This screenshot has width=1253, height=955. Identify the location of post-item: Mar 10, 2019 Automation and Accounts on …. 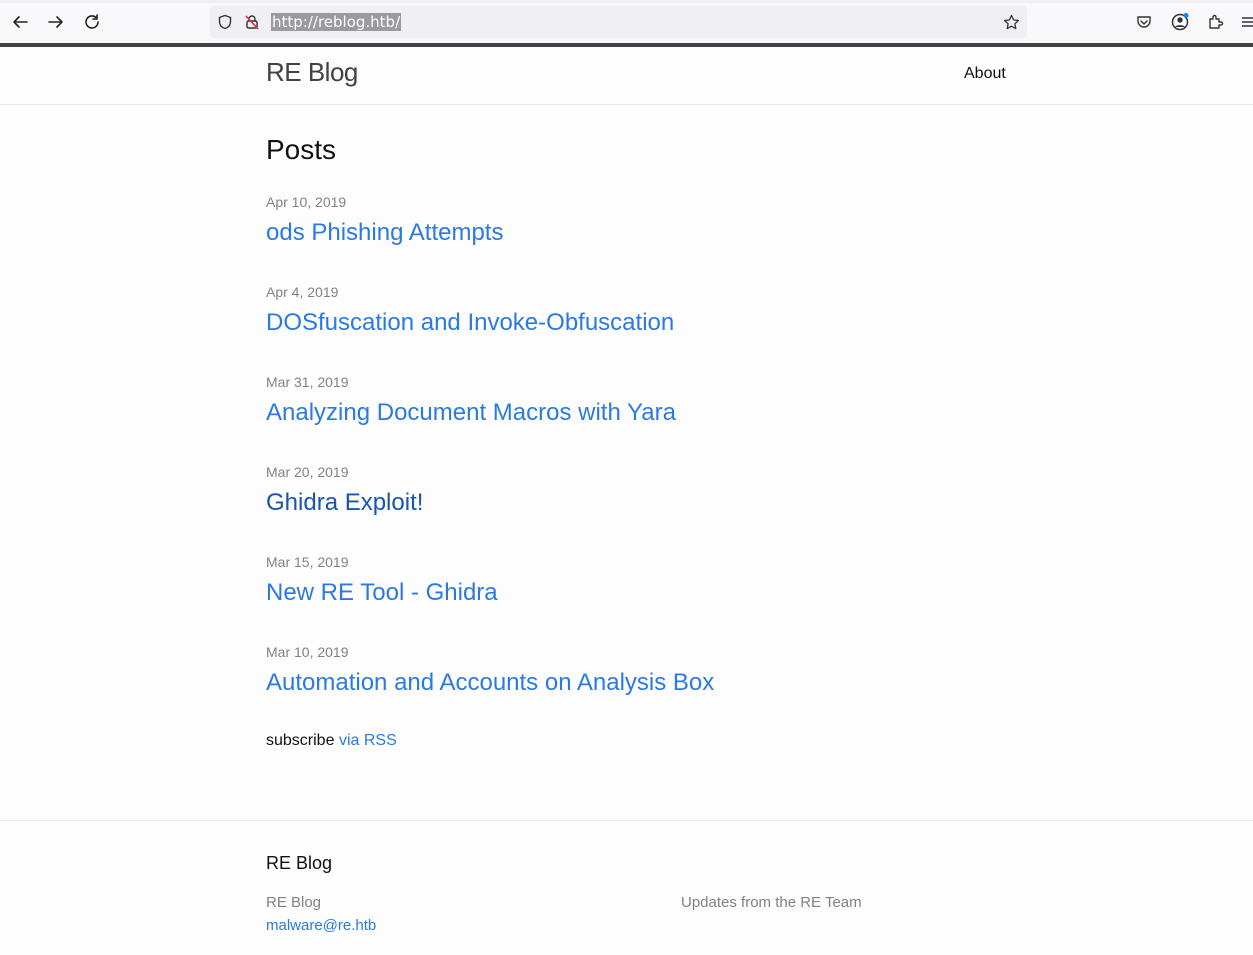
(490, 670).